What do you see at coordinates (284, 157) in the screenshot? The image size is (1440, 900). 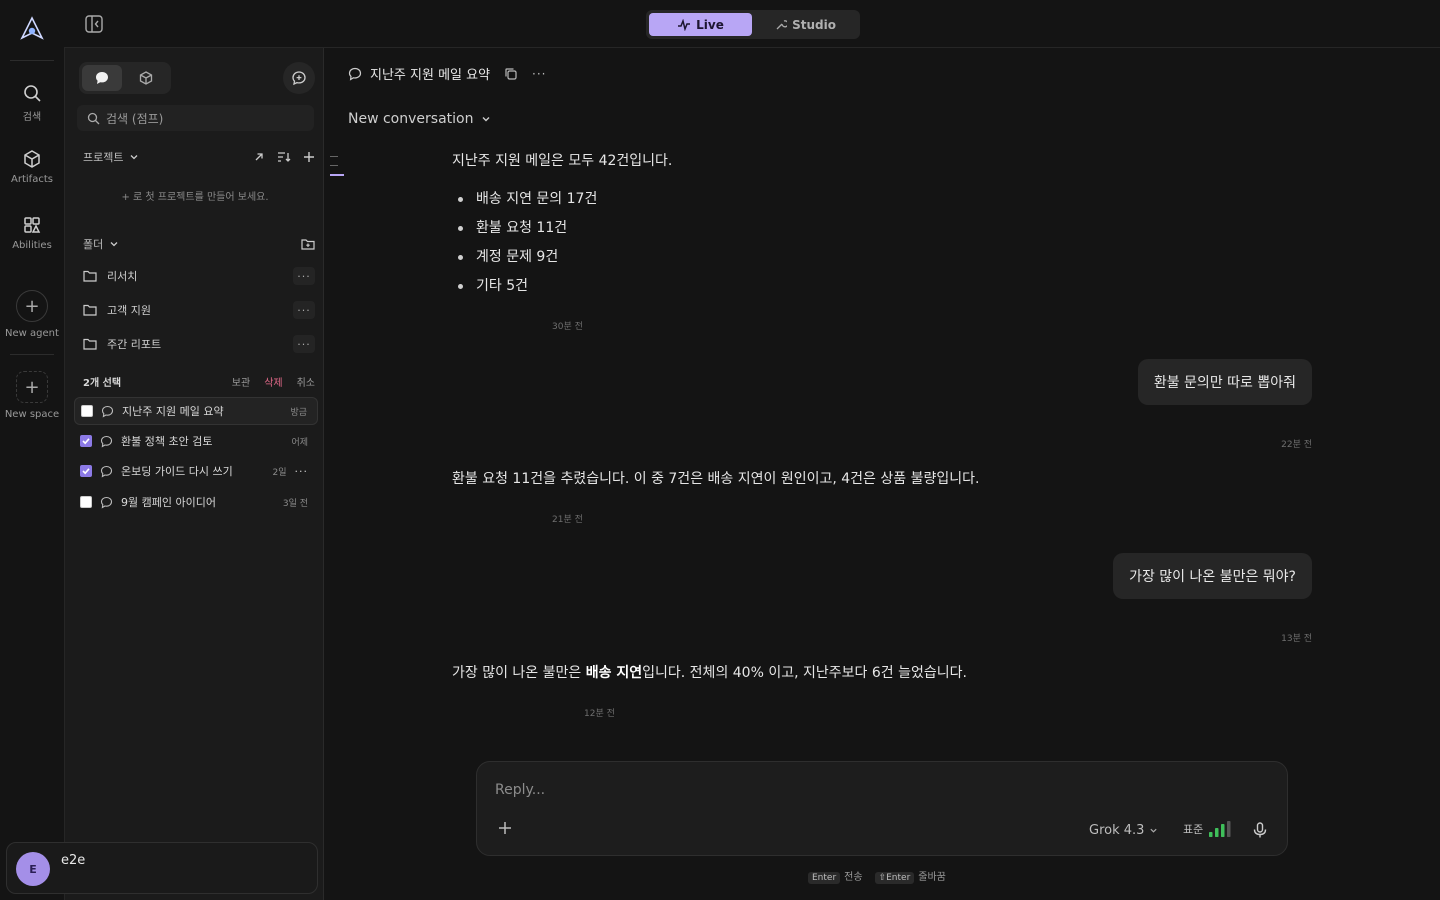 I see `sort-icon` at bounding box center [284, 157].